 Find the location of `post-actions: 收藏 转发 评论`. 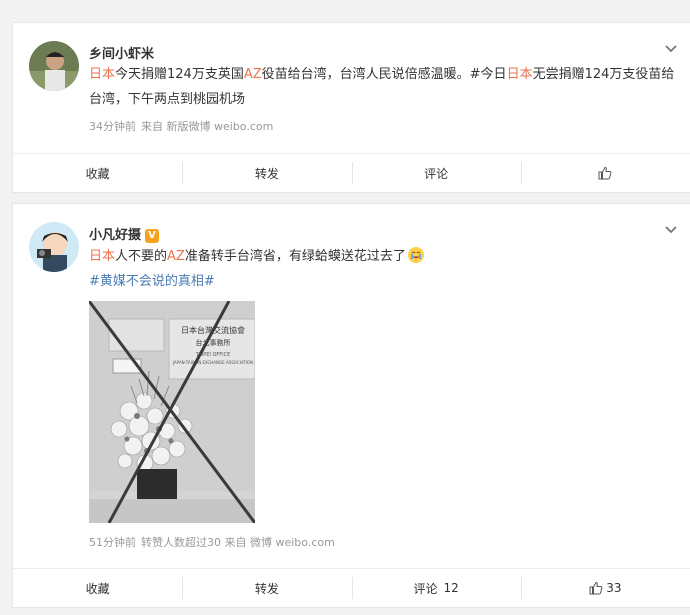

post-actions: 收藏 转发 评论 is located at coordinates (351, 172).